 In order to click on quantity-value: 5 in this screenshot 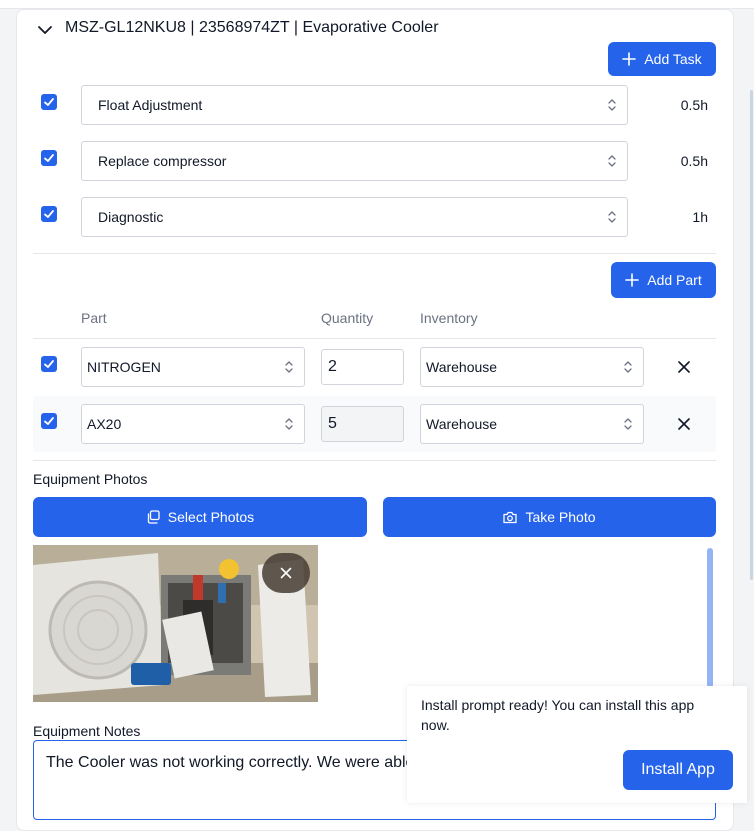, I will do `click(332, 423)`.